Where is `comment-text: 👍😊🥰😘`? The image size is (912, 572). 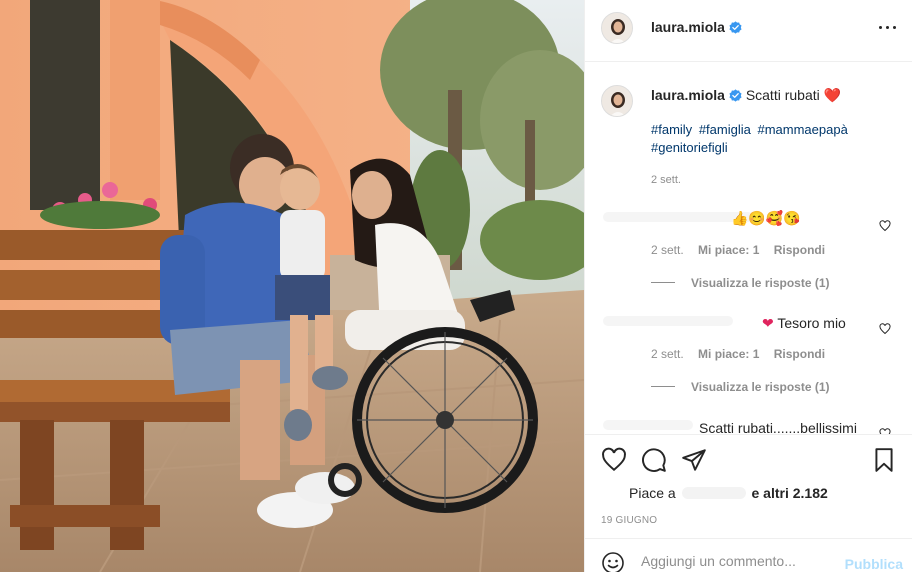
comment-text: 👍😊🥰😘 is located at coordinates (766, 218).